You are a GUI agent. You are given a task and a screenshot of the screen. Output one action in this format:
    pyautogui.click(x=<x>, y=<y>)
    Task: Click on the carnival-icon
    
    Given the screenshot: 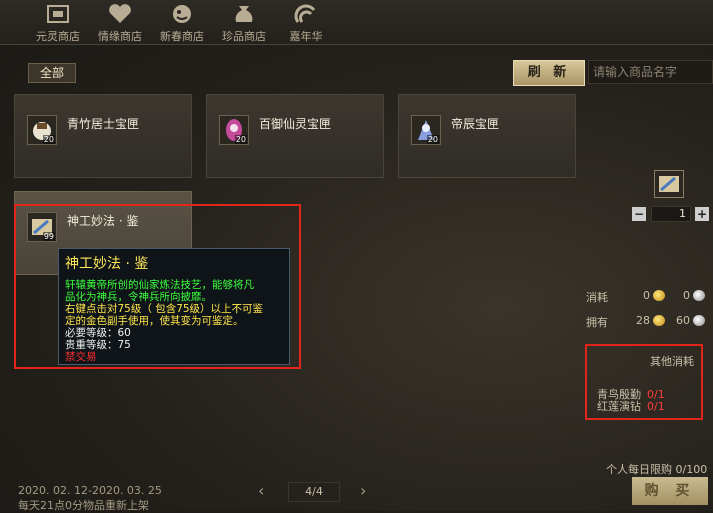 What is the action you would take?
    pyautogui.click(x=305, y=13)
    